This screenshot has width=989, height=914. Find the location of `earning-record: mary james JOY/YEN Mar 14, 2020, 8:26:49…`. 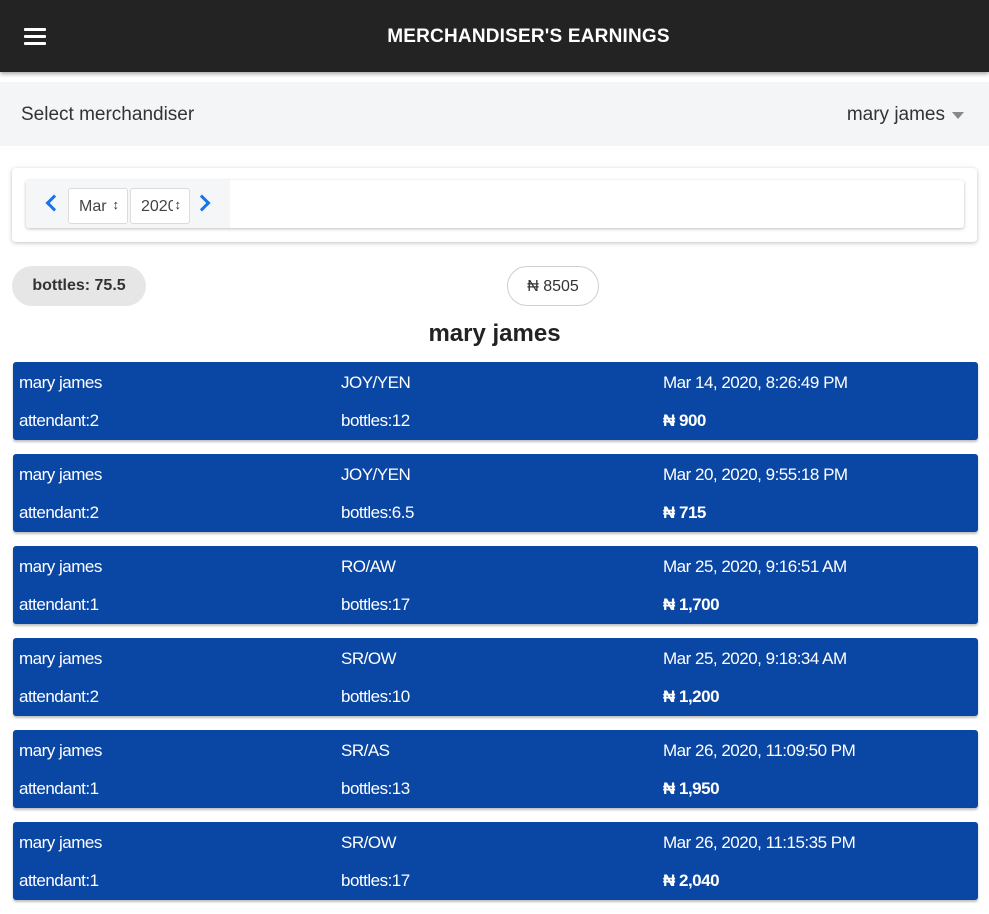

earning-record: mary james JOY/YEN Mar 14, 2020, 8:26:49… is located at coordinates (495, 401).